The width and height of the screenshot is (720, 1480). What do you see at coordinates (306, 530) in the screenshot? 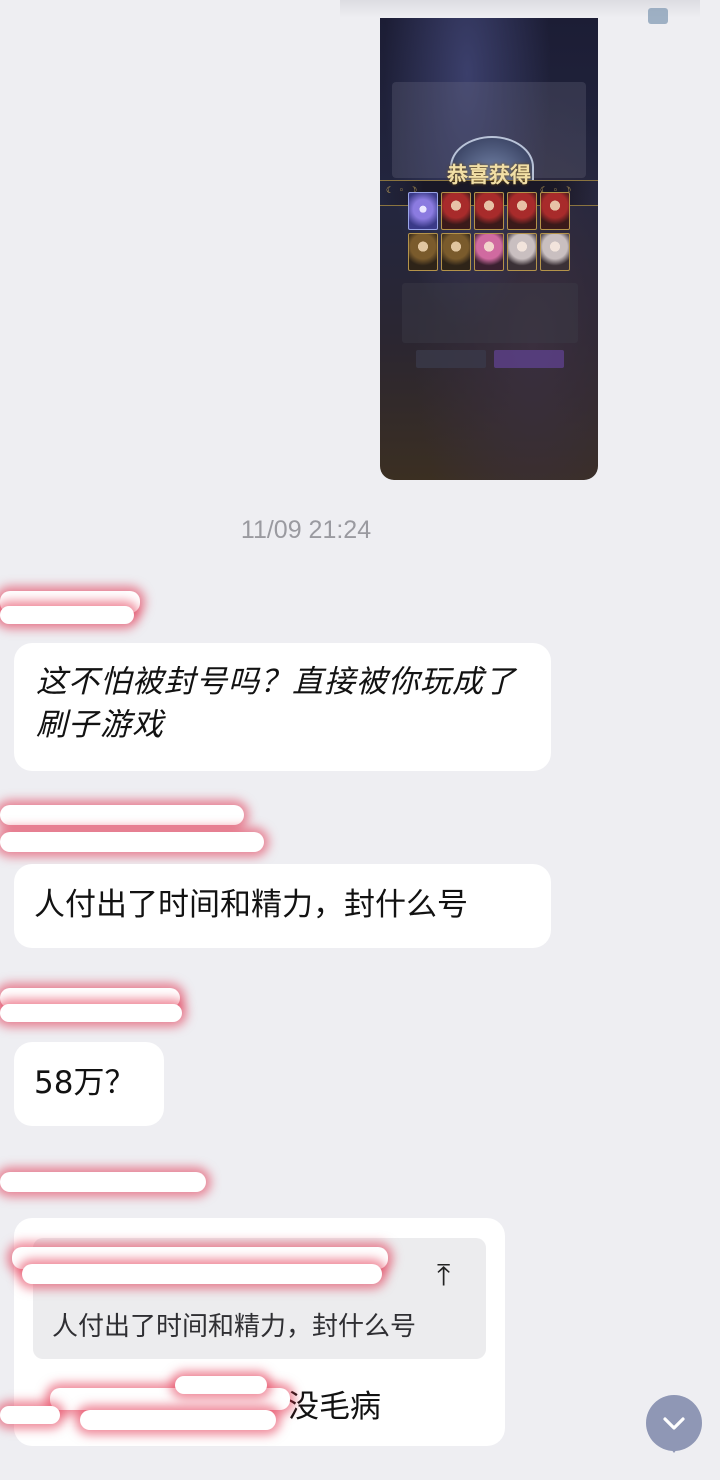
I see `message-timestamp: 11/09 21:24` at bounding box center [306, 530].